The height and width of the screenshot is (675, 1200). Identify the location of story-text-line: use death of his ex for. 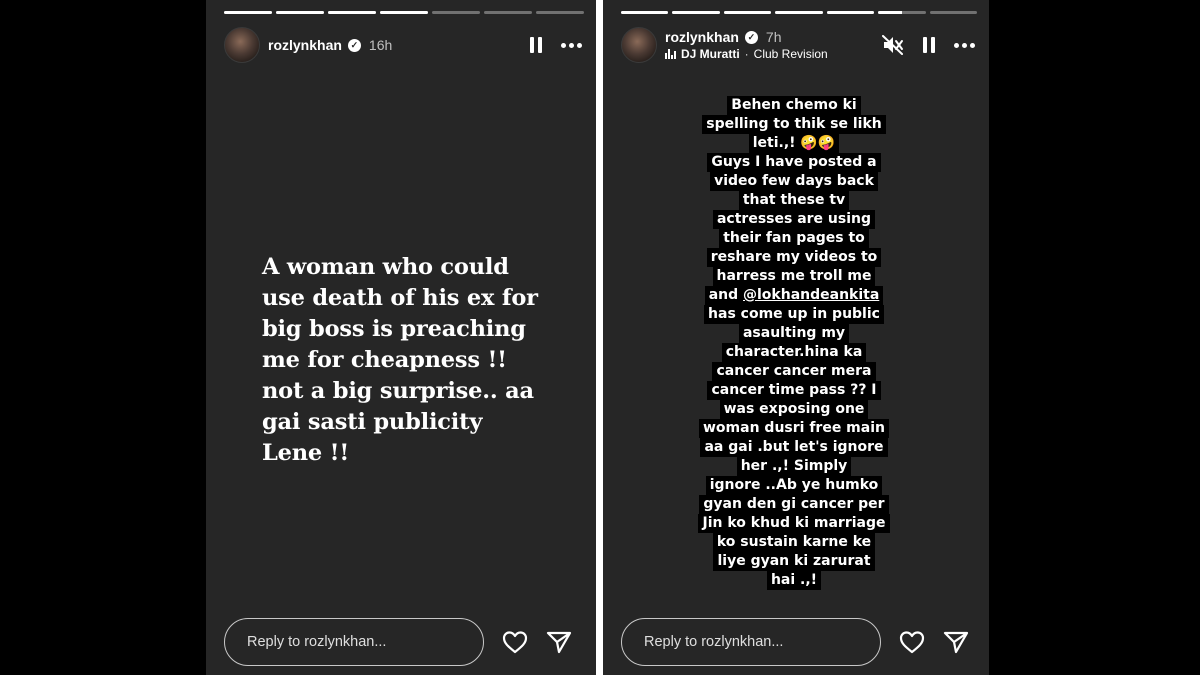
(400, 298).